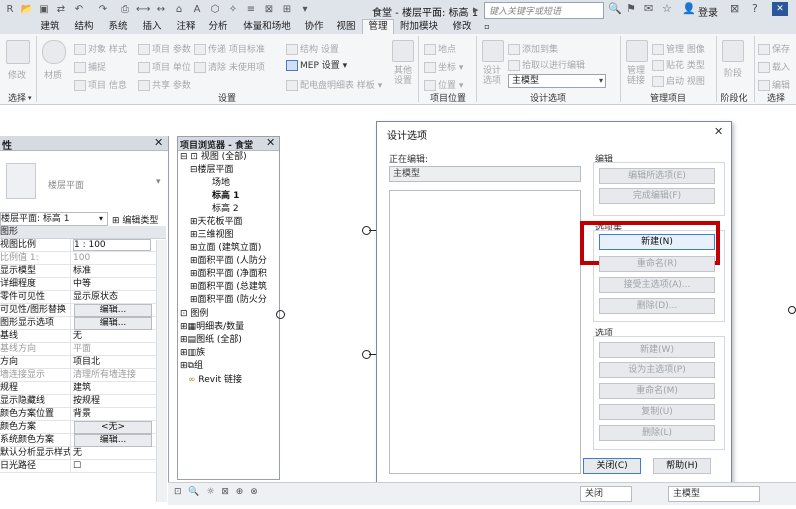 This screenshot has width=796, height=509. I want to click on position-button: 位置 ▾, so click(443, 84).